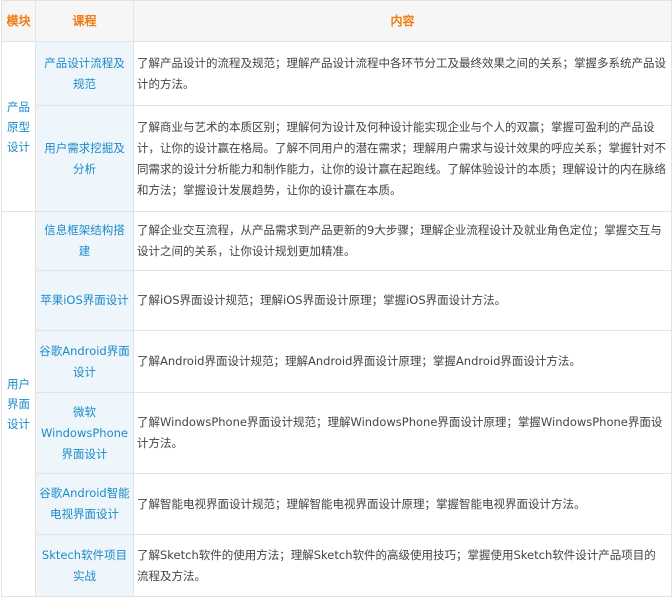 The height and width of the screenshot is (597, 672). I want to click on course-cell: Sktech软件项目实战, so click(84, 565).